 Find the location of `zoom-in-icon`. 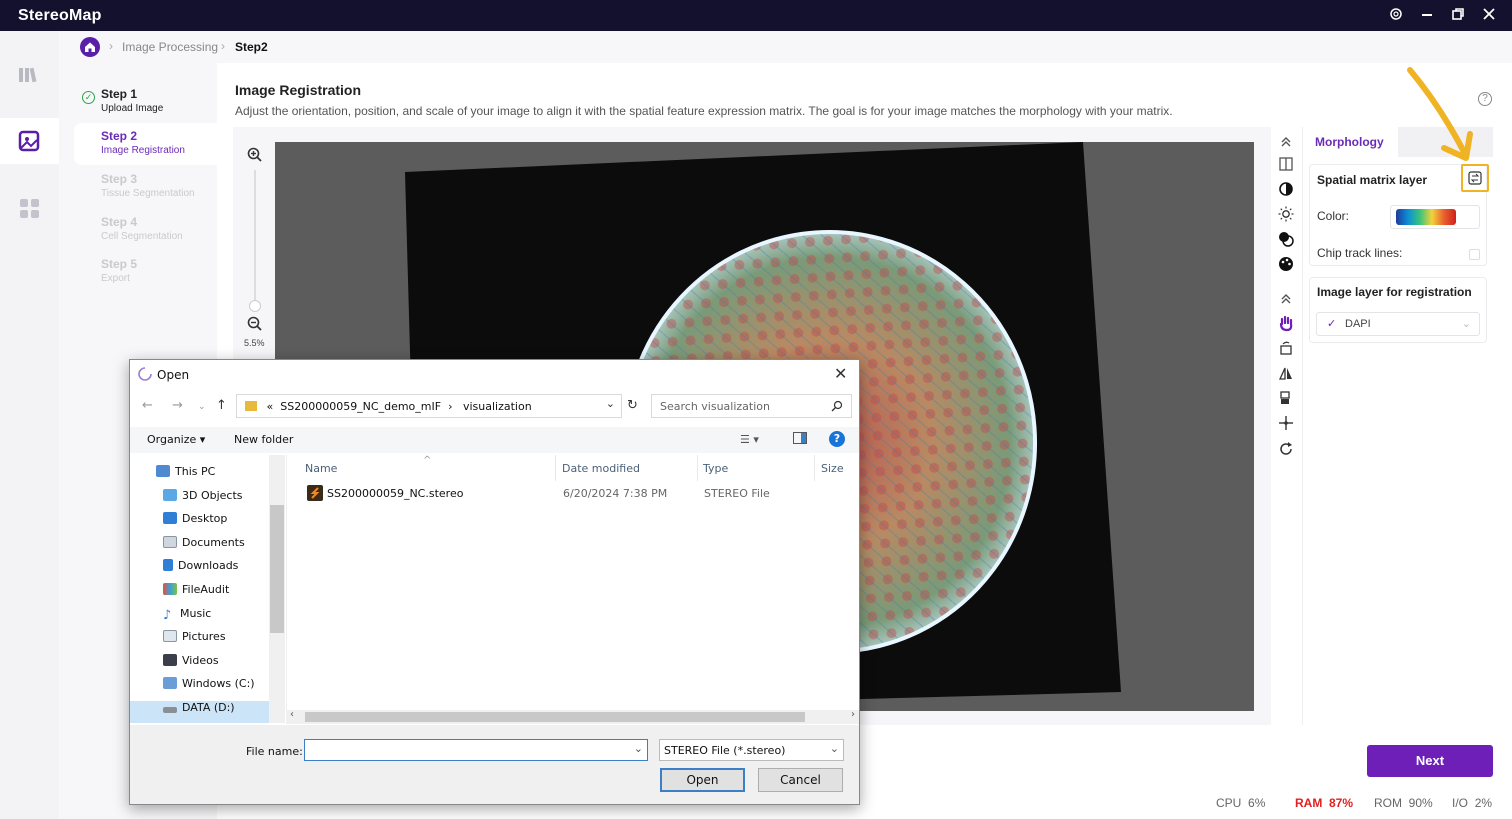

zoom-in-icon is located at coordinates (255, 155).